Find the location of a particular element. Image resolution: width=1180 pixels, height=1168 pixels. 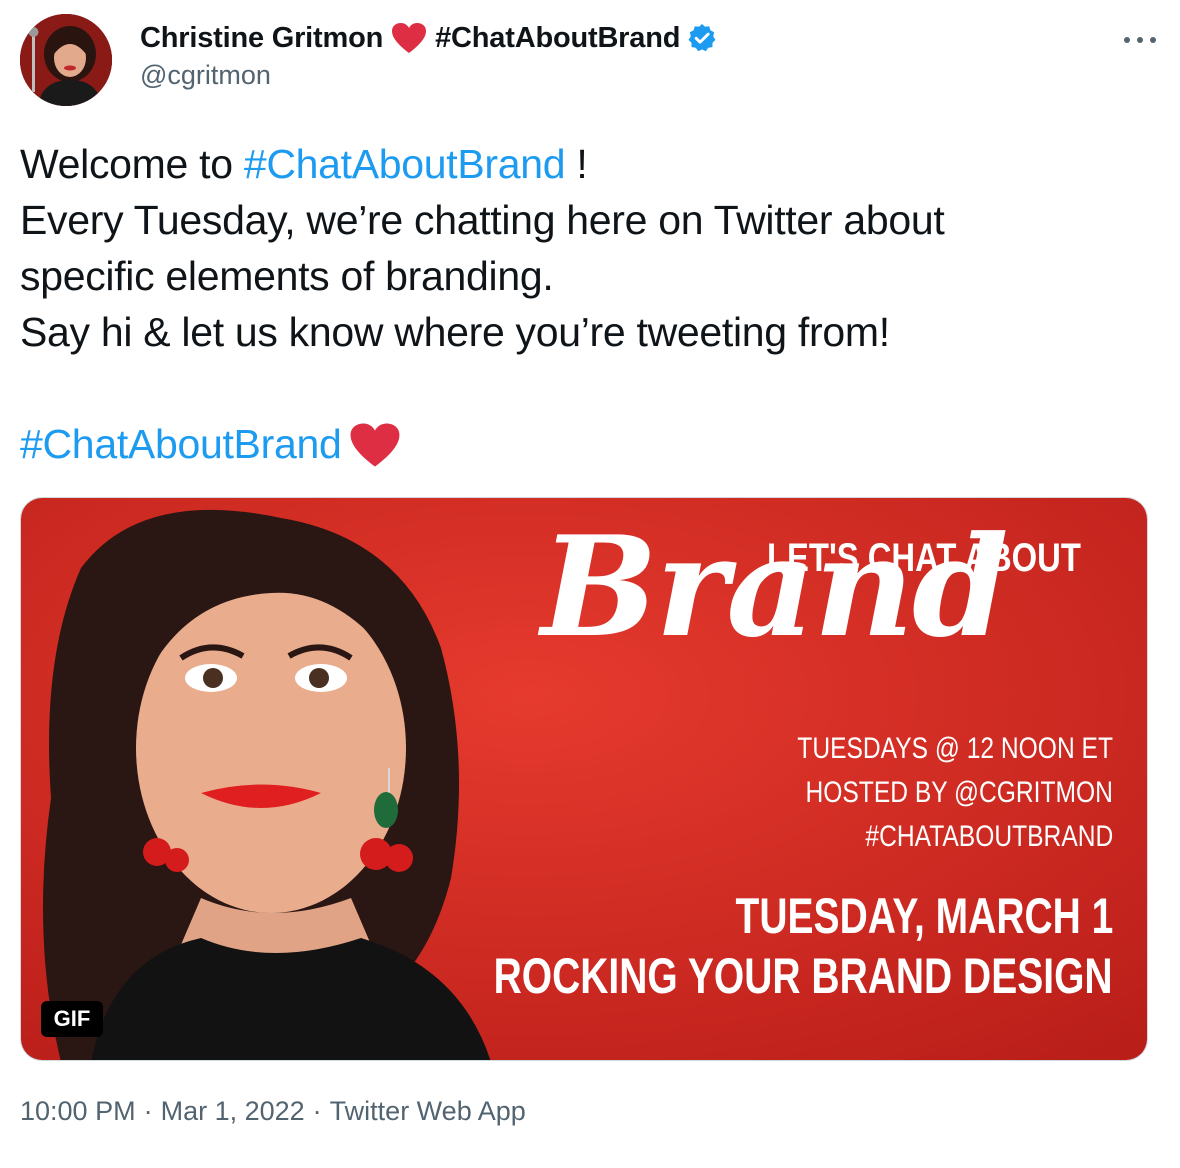

tweet-date: Mar 1, 2022 is located at coordinates (233, 1111).